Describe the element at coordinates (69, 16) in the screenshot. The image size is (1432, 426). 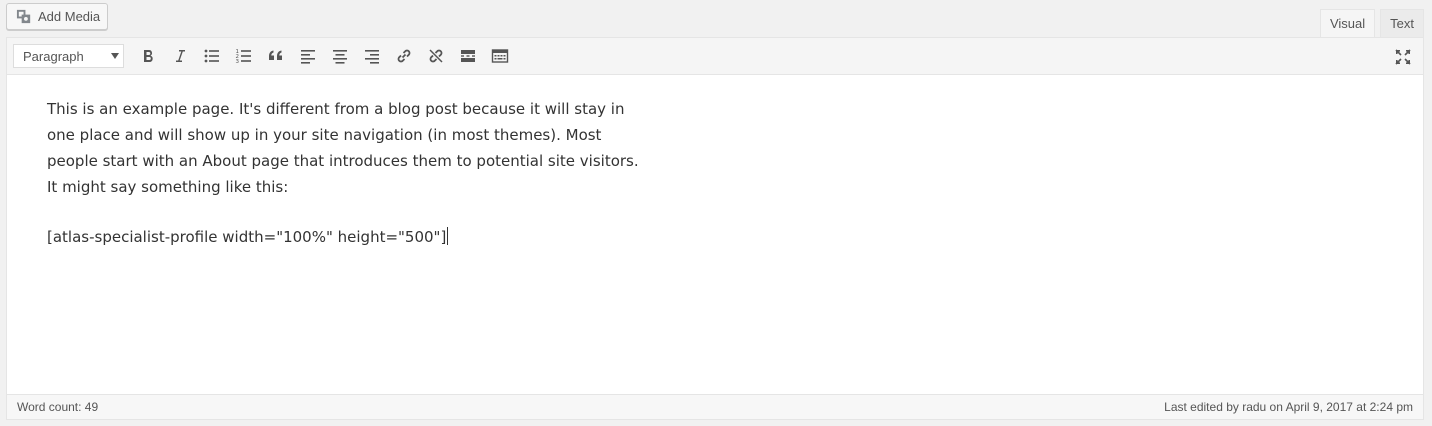
I see `add-media-label: Add Media` at that location.